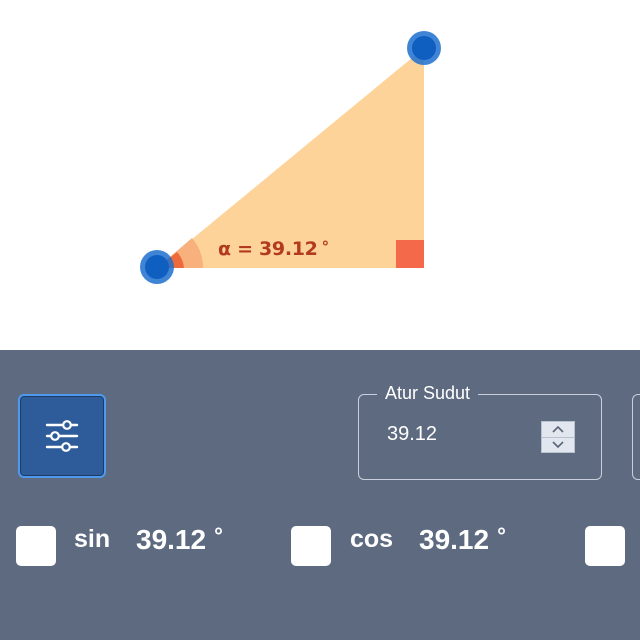  I want to click on right-triangle, so click(290, 158).